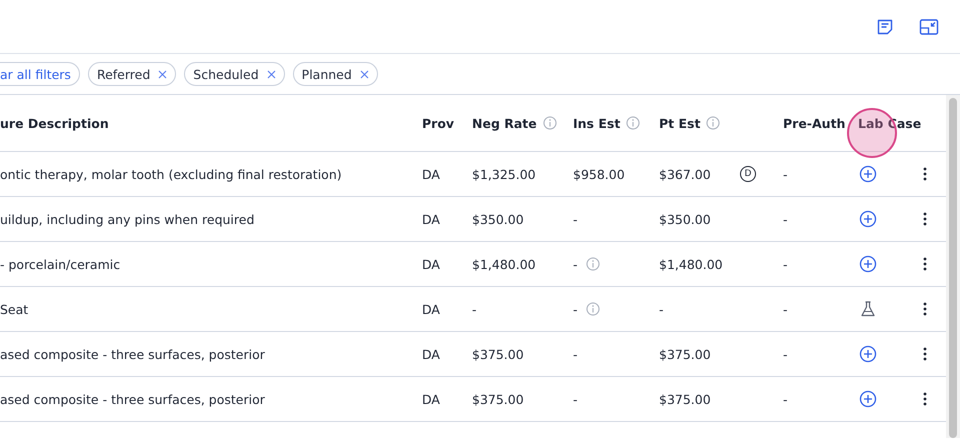 Image resolution: width=960 pixels, height=441 pixels. What do you see at coordinates (234, 74) in the screenshot?
I see `filter-chip: Scheduled` at bounding box center [234, 74].